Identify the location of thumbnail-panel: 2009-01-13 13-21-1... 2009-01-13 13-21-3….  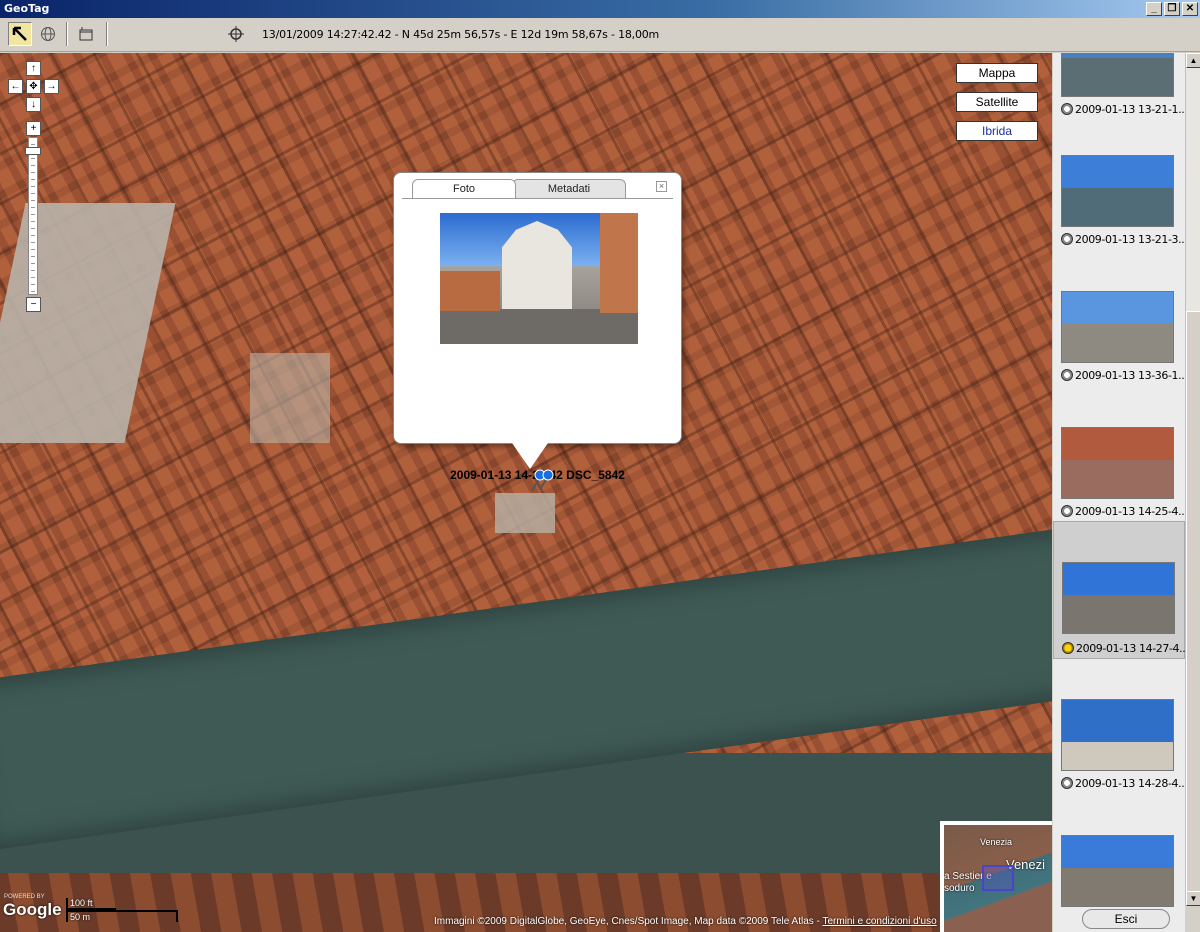
(1119, 492).